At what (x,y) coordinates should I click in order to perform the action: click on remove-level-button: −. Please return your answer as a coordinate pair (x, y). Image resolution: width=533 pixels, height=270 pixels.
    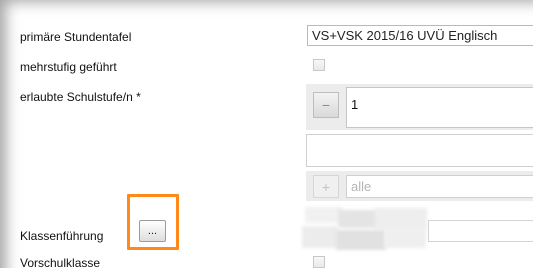
    Looking at the image, I should click on (326, 105).